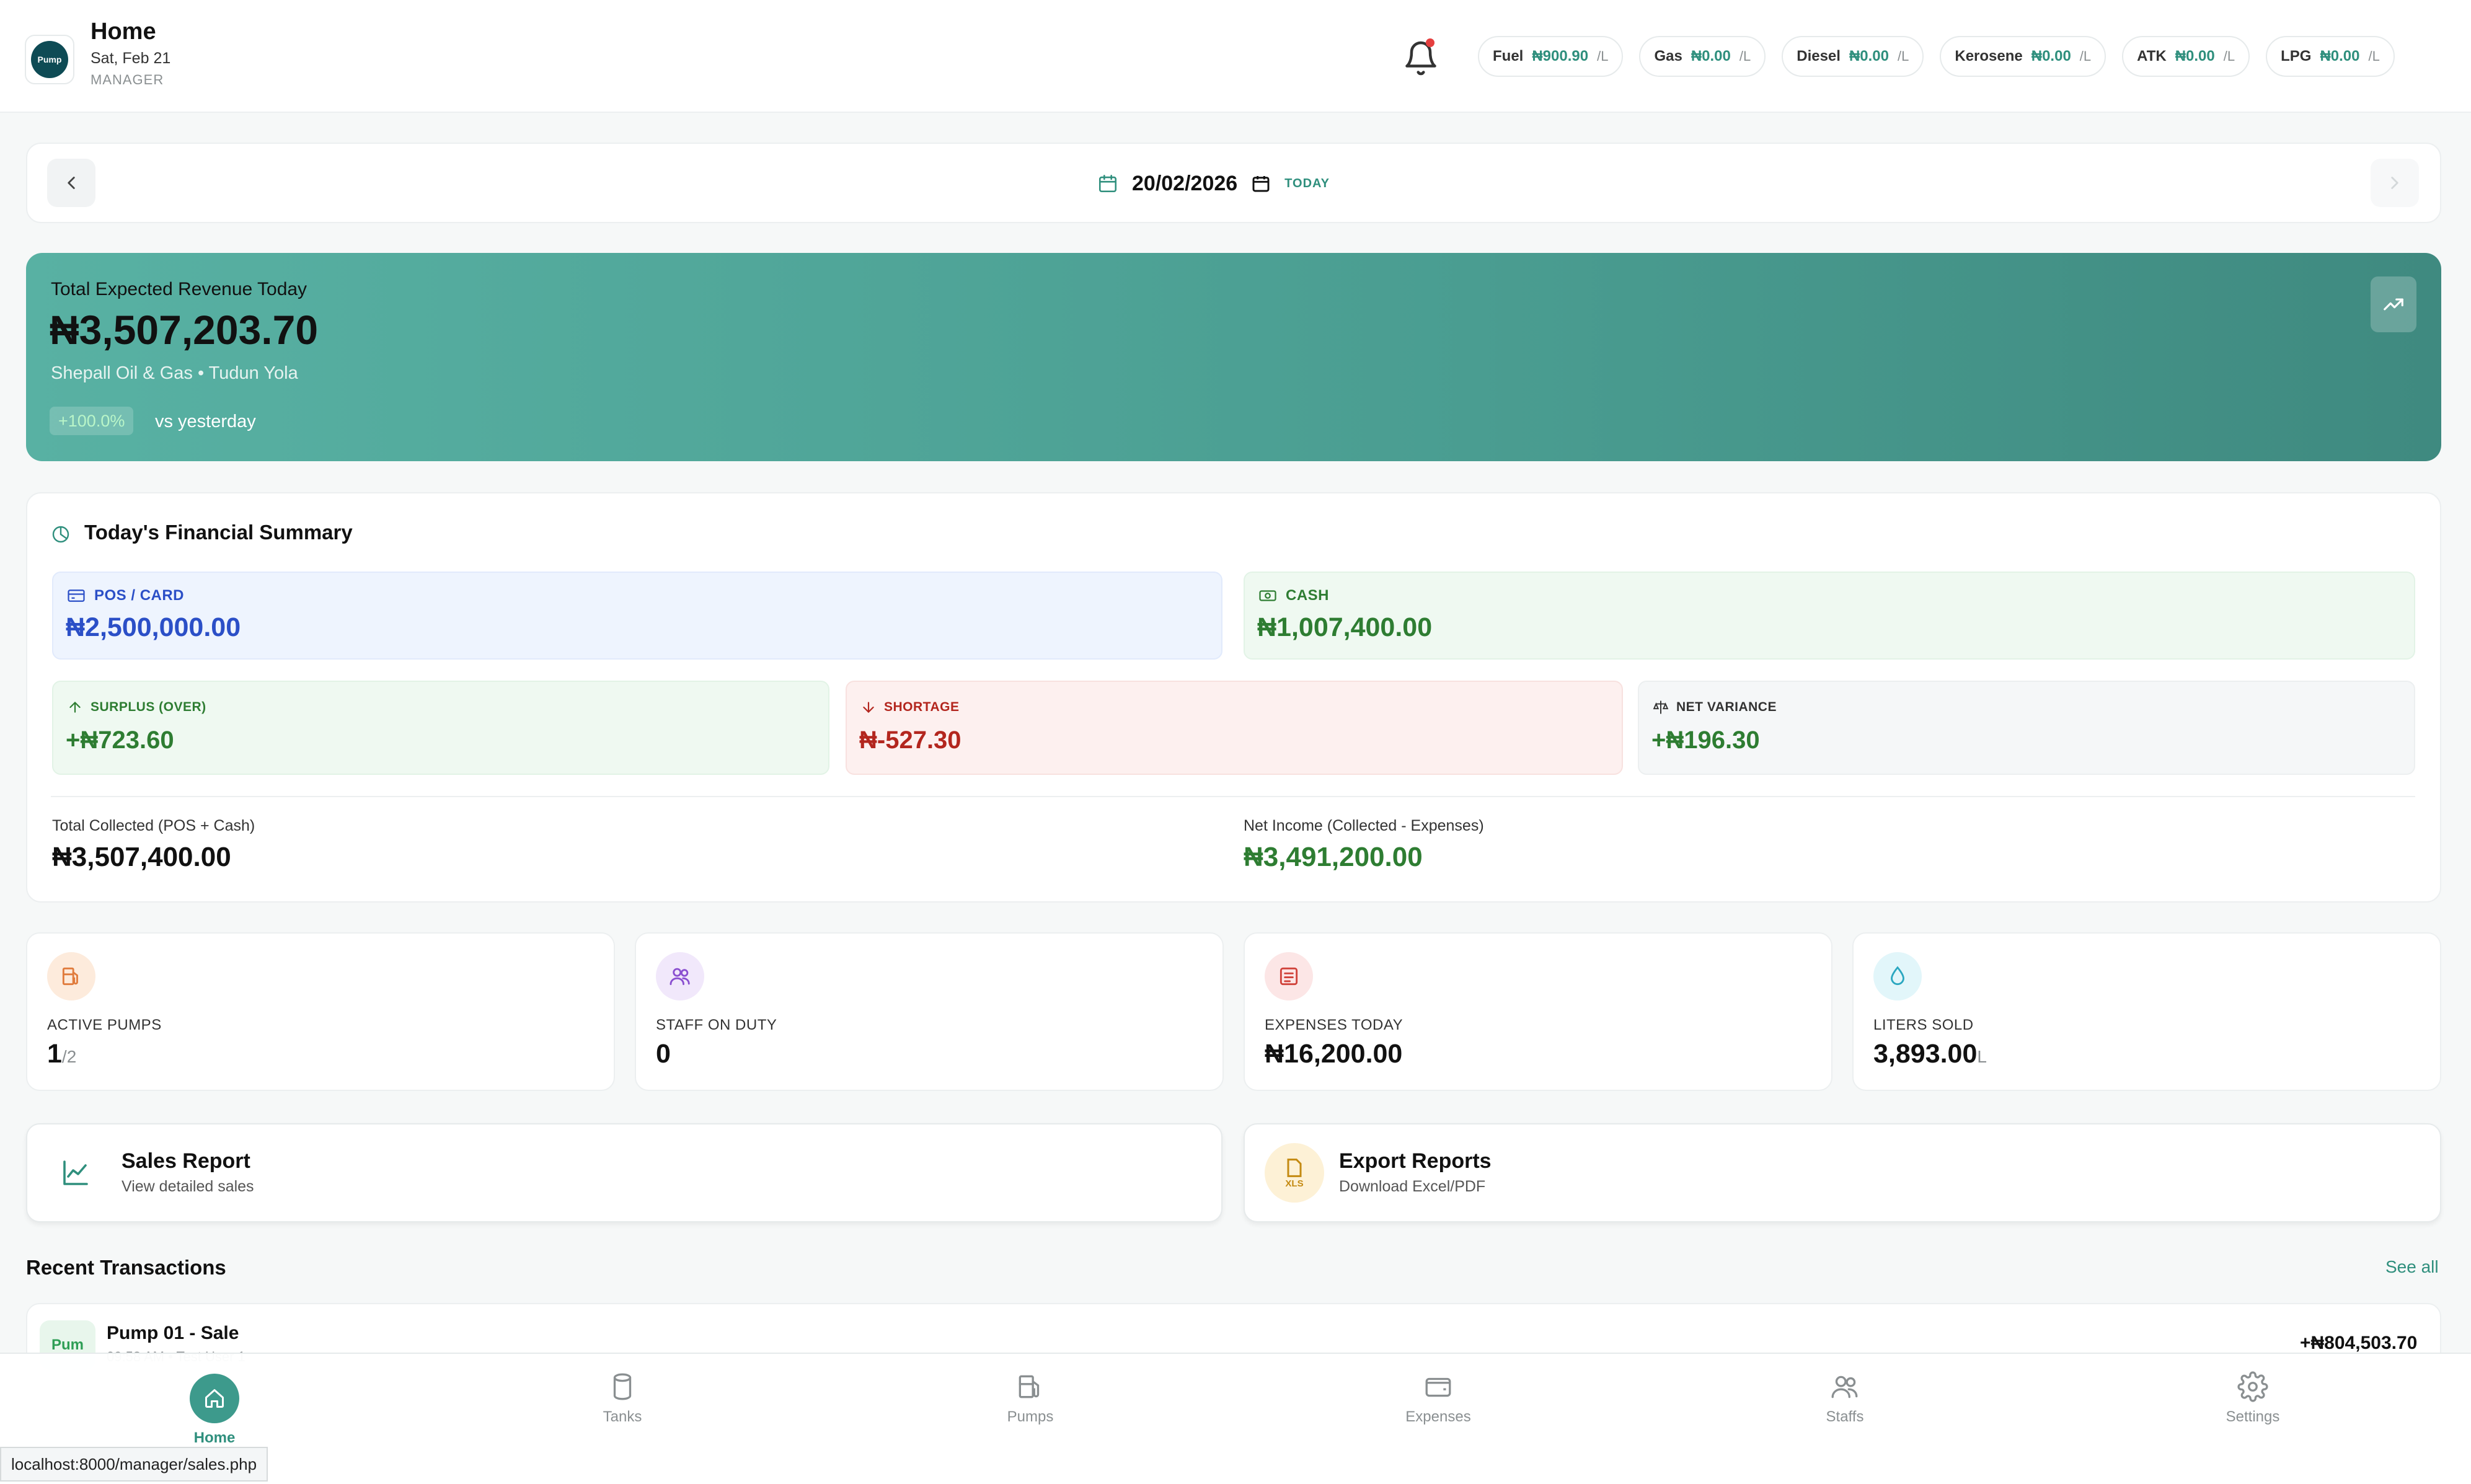  Describe the element at coordinates (54, 1054) in the screenshot. I see `active-pumps-count: 1` at that location.